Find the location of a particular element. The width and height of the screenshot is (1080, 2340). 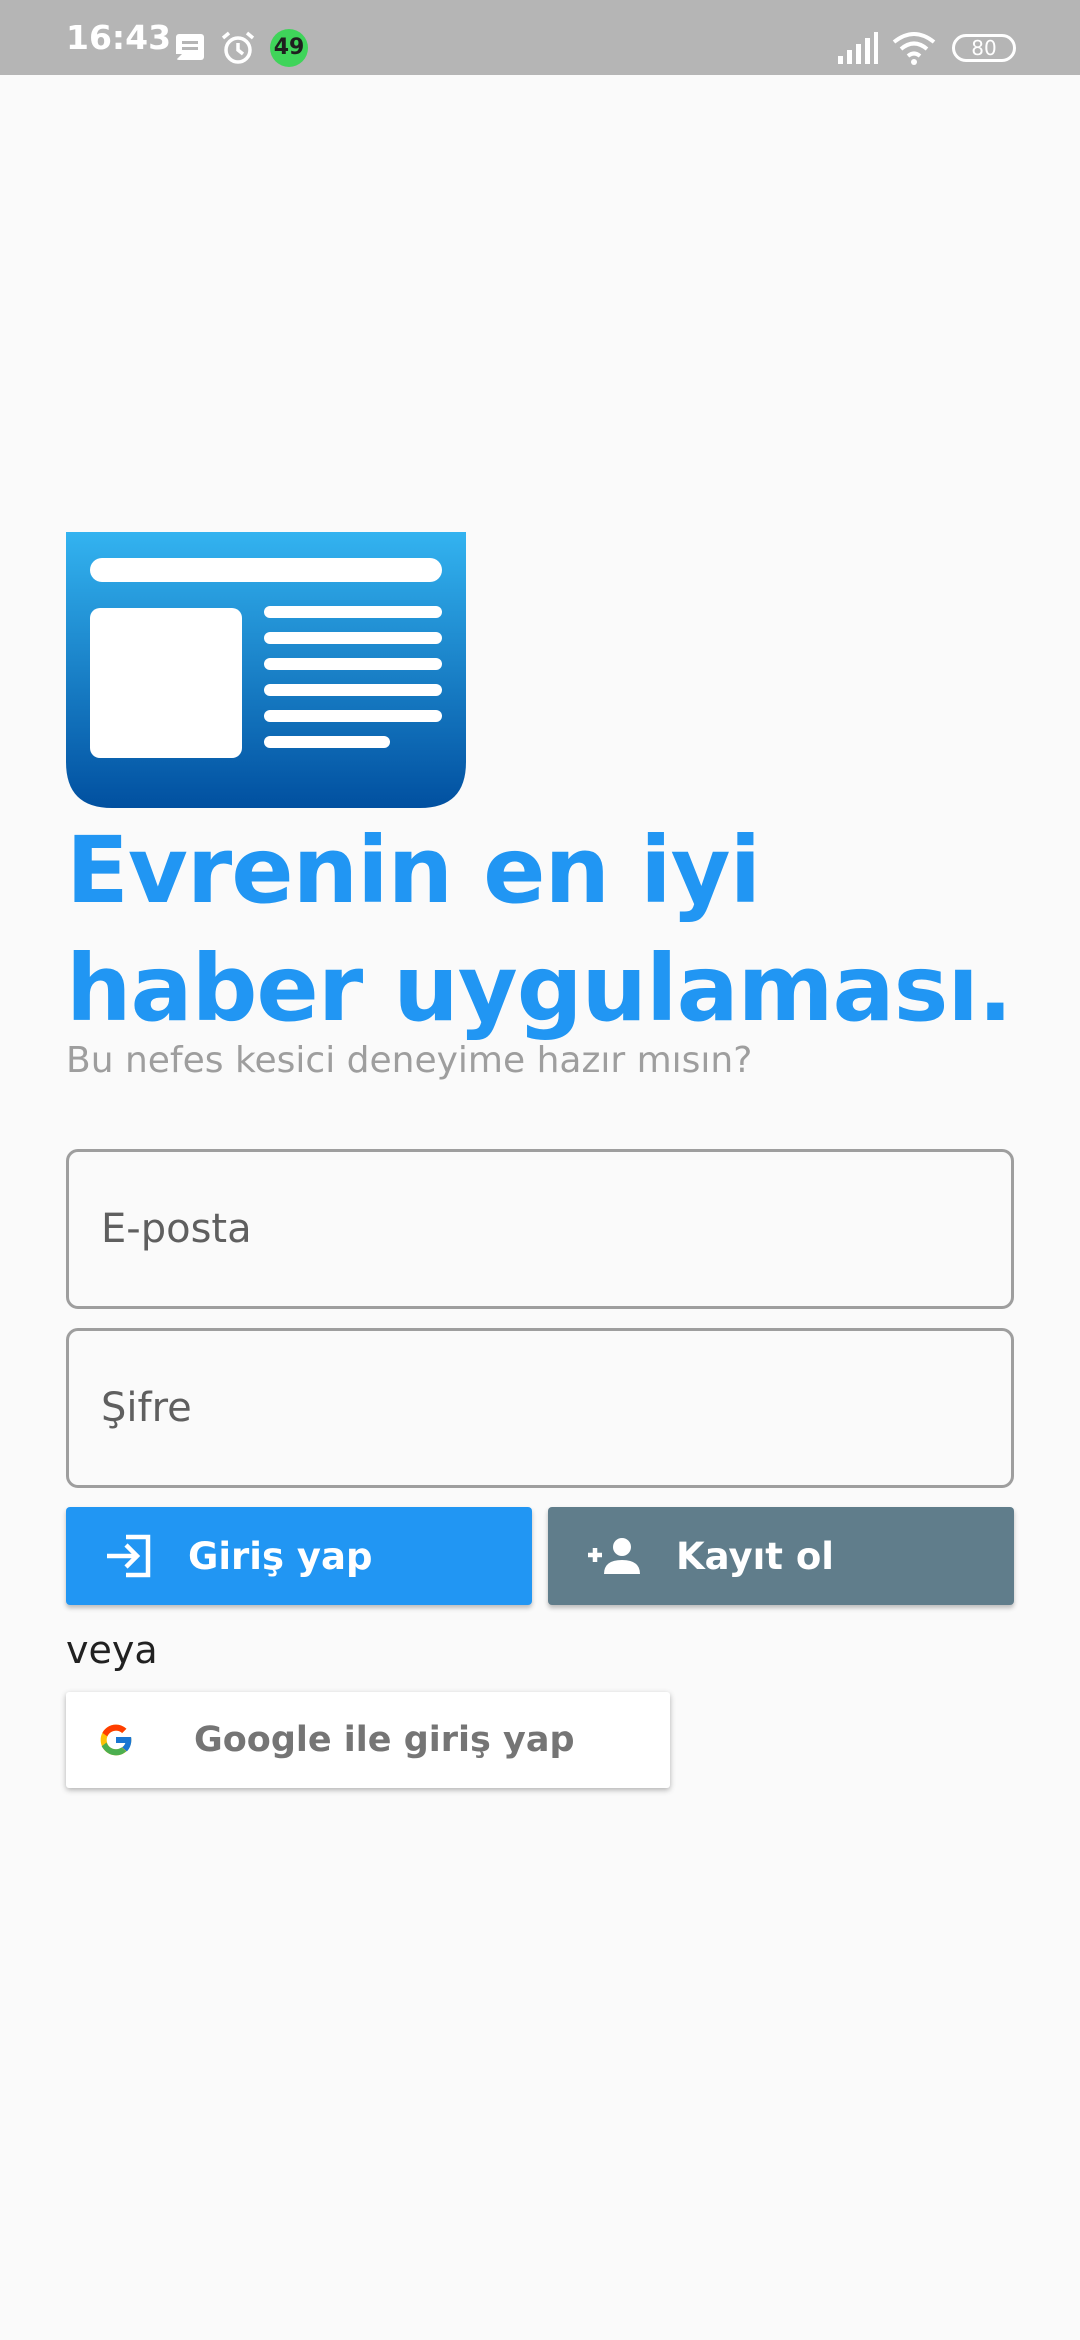

person-add-icon is located at coordinates (614, 1556).